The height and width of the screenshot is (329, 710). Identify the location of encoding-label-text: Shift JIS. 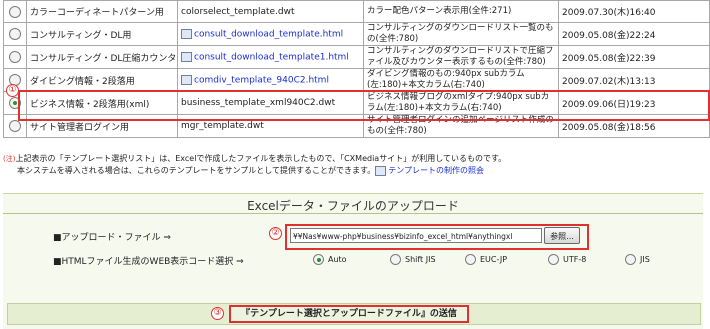
(420, 259).